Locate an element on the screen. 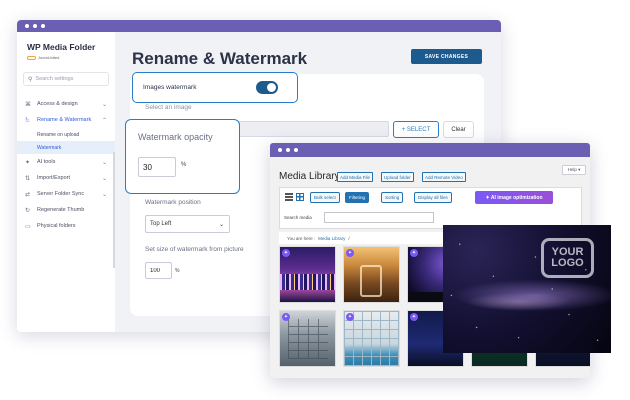 Image resolution: width=630 pixels, height=400 pixels. brand: WP Media Folder JoomUnited is located at coordinates (66, 46).